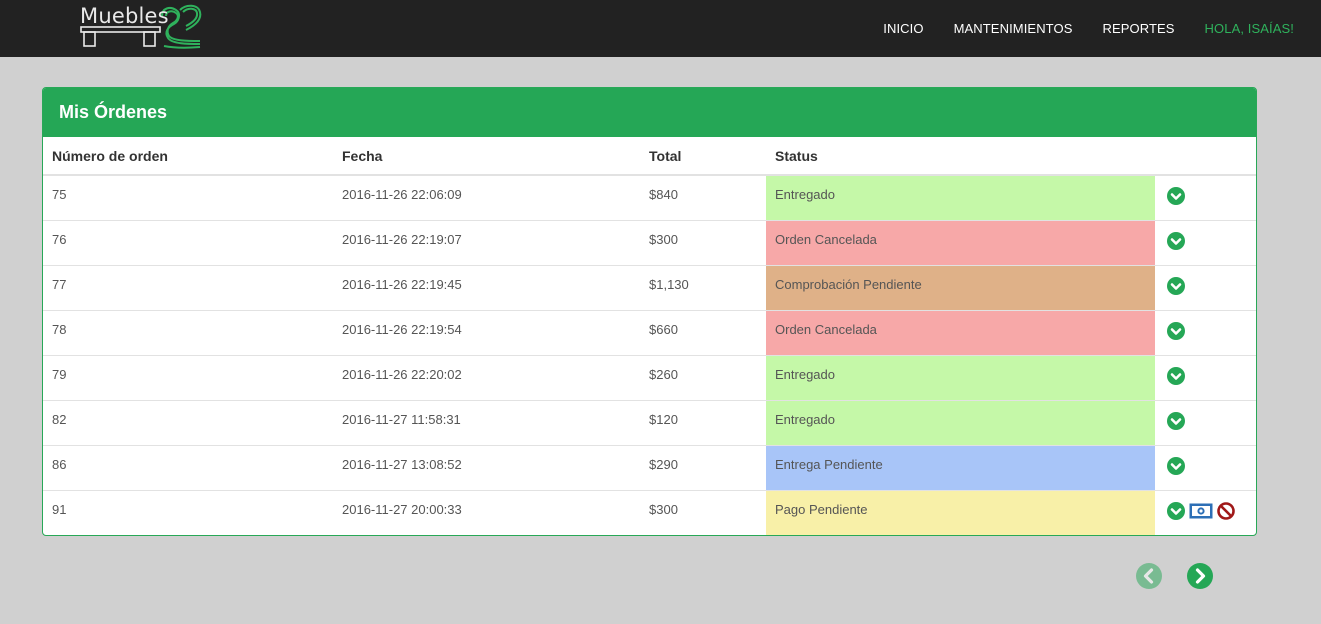  What do you see at coordinates (188, 156) in the screenshot?
I see `header-order-number: Número de orden` at bounding box center [188, 156].